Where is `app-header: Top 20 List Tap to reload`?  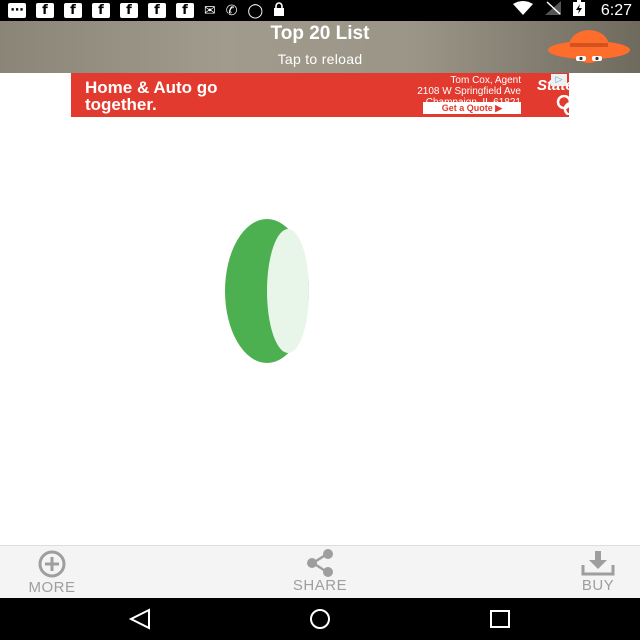
app-header: Top 20 List Tap to reload is located at coordinates (320, 47).